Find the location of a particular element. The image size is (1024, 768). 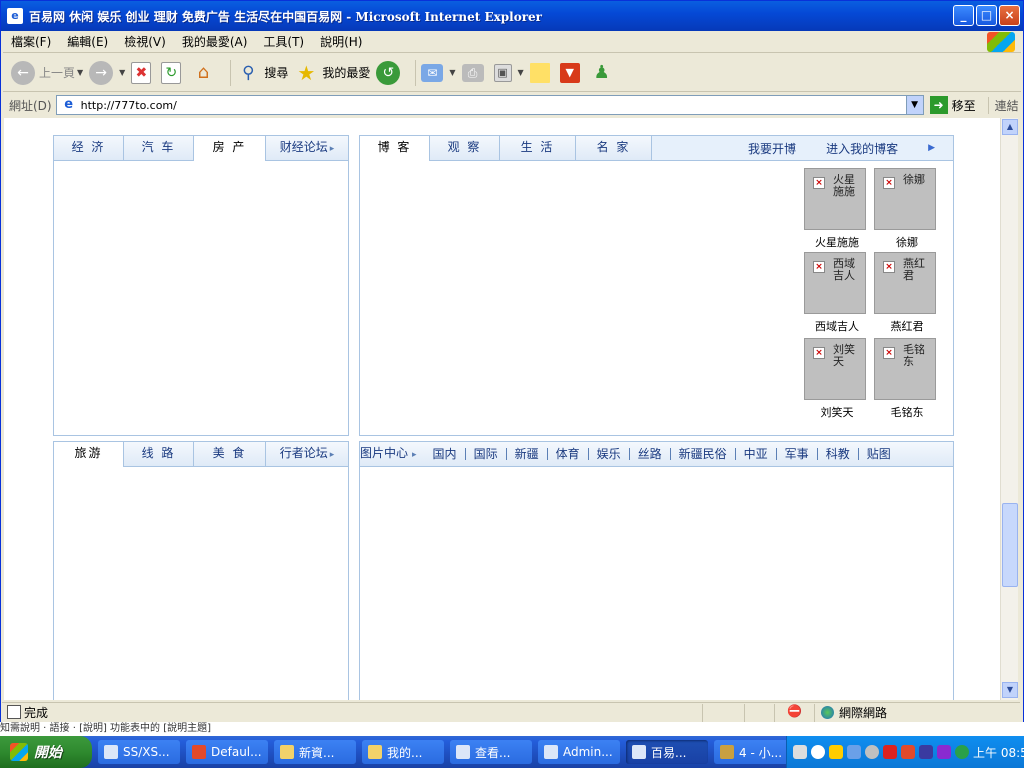

print-button: ⎙ is located at coordinates (474, 72).